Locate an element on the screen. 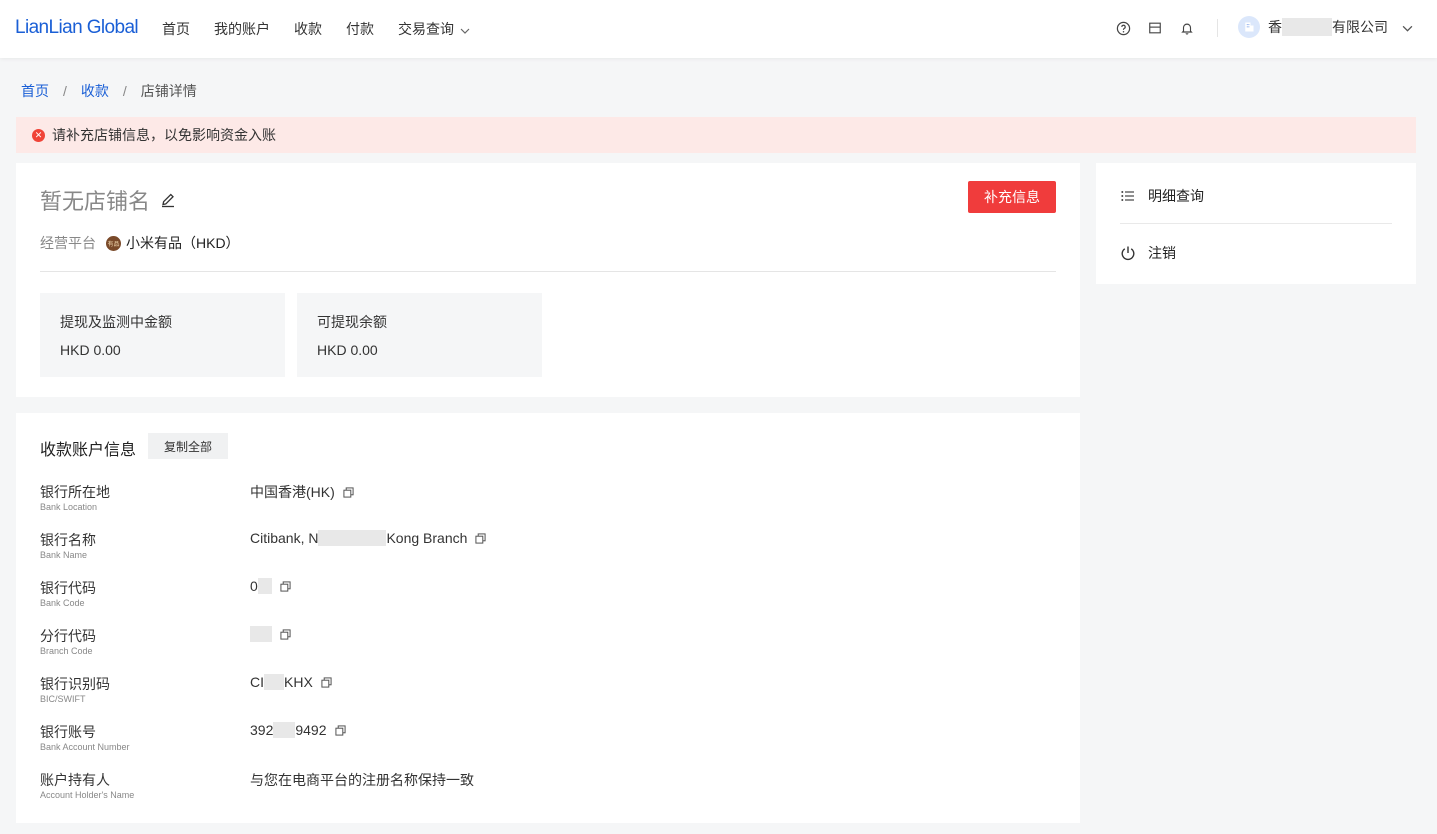  calendar-icon is located at coordinates (1155, 28).